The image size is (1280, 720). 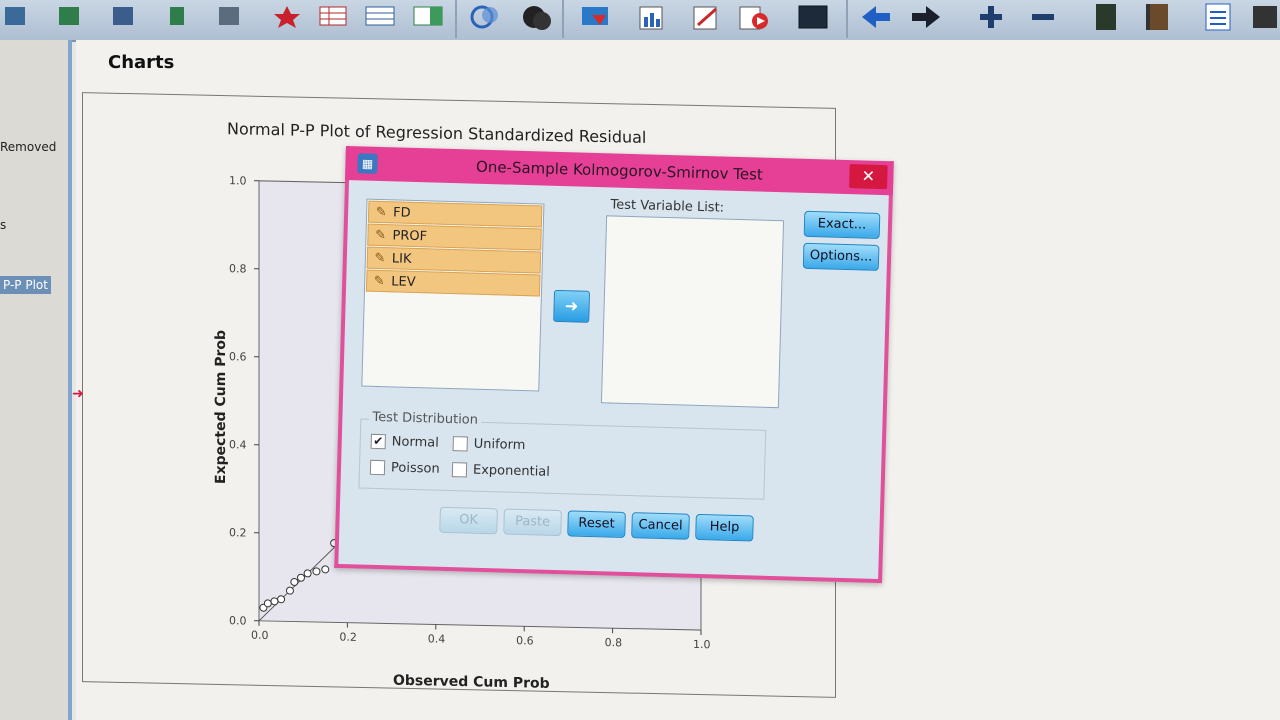 I want to click on checkbox-checked-icon: ✔, so click(x=378, y=441).